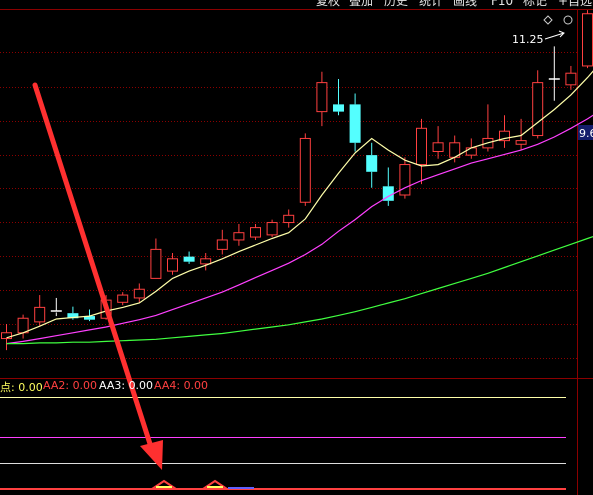 Image resolution: width=593 pixels, height=495 pixels. I want to click on max-price-marker: 11.25, so click(538, 38).